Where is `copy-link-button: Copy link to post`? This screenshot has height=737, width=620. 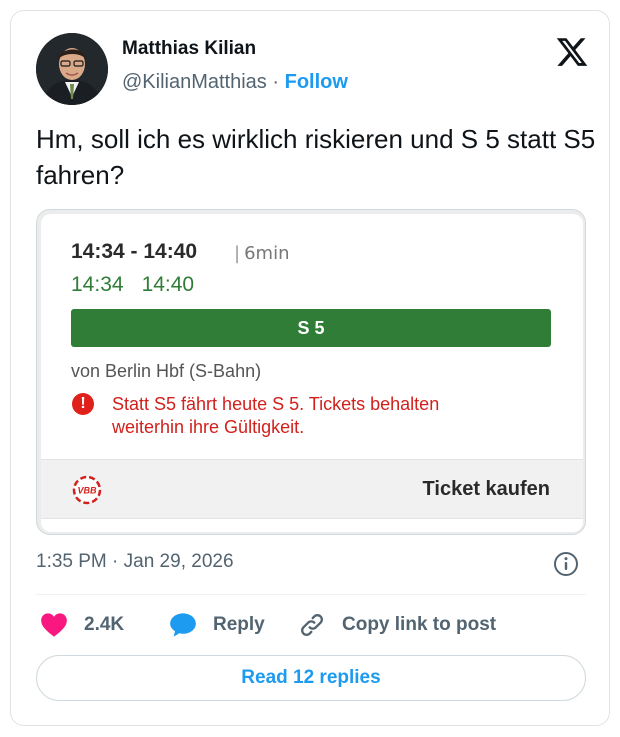
copy-link-button: Copy link to post is located at coordinates (397, 625).